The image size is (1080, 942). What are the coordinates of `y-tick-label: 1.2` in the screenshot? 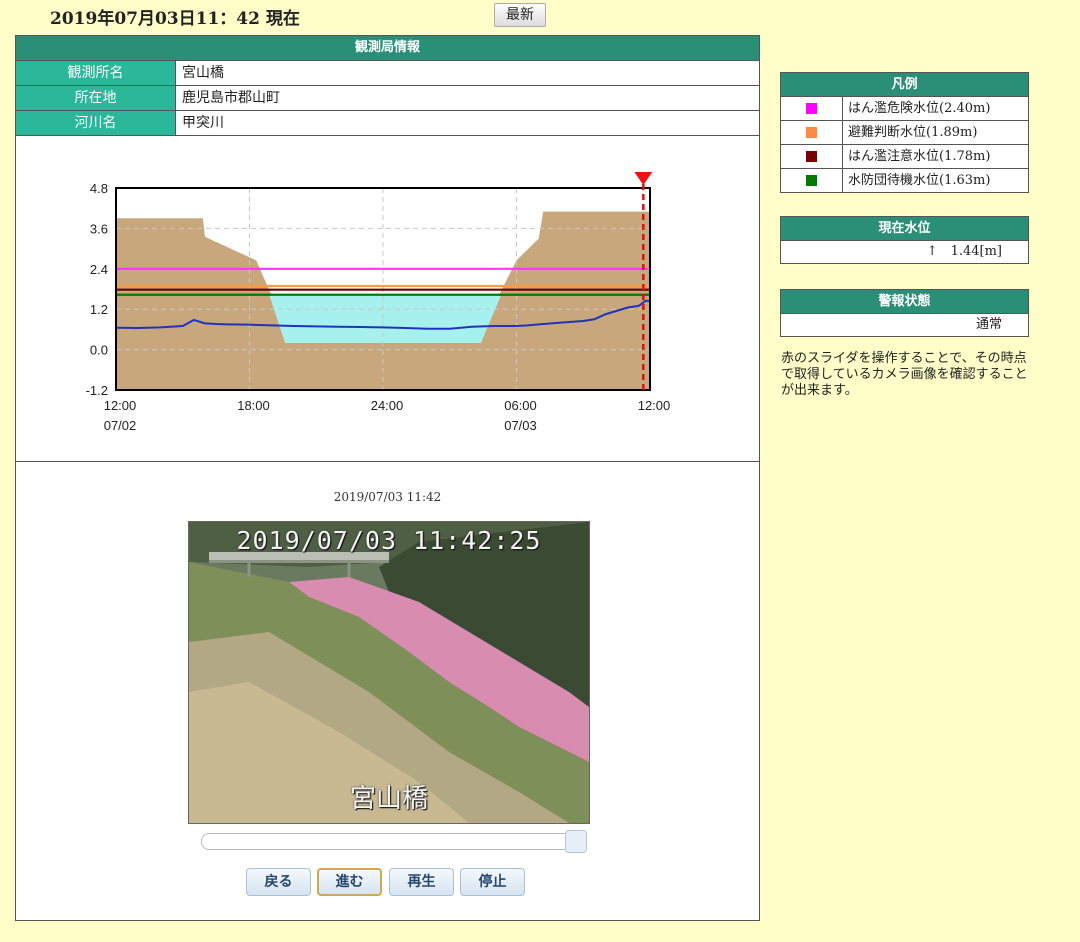 It's located at (99, 309).